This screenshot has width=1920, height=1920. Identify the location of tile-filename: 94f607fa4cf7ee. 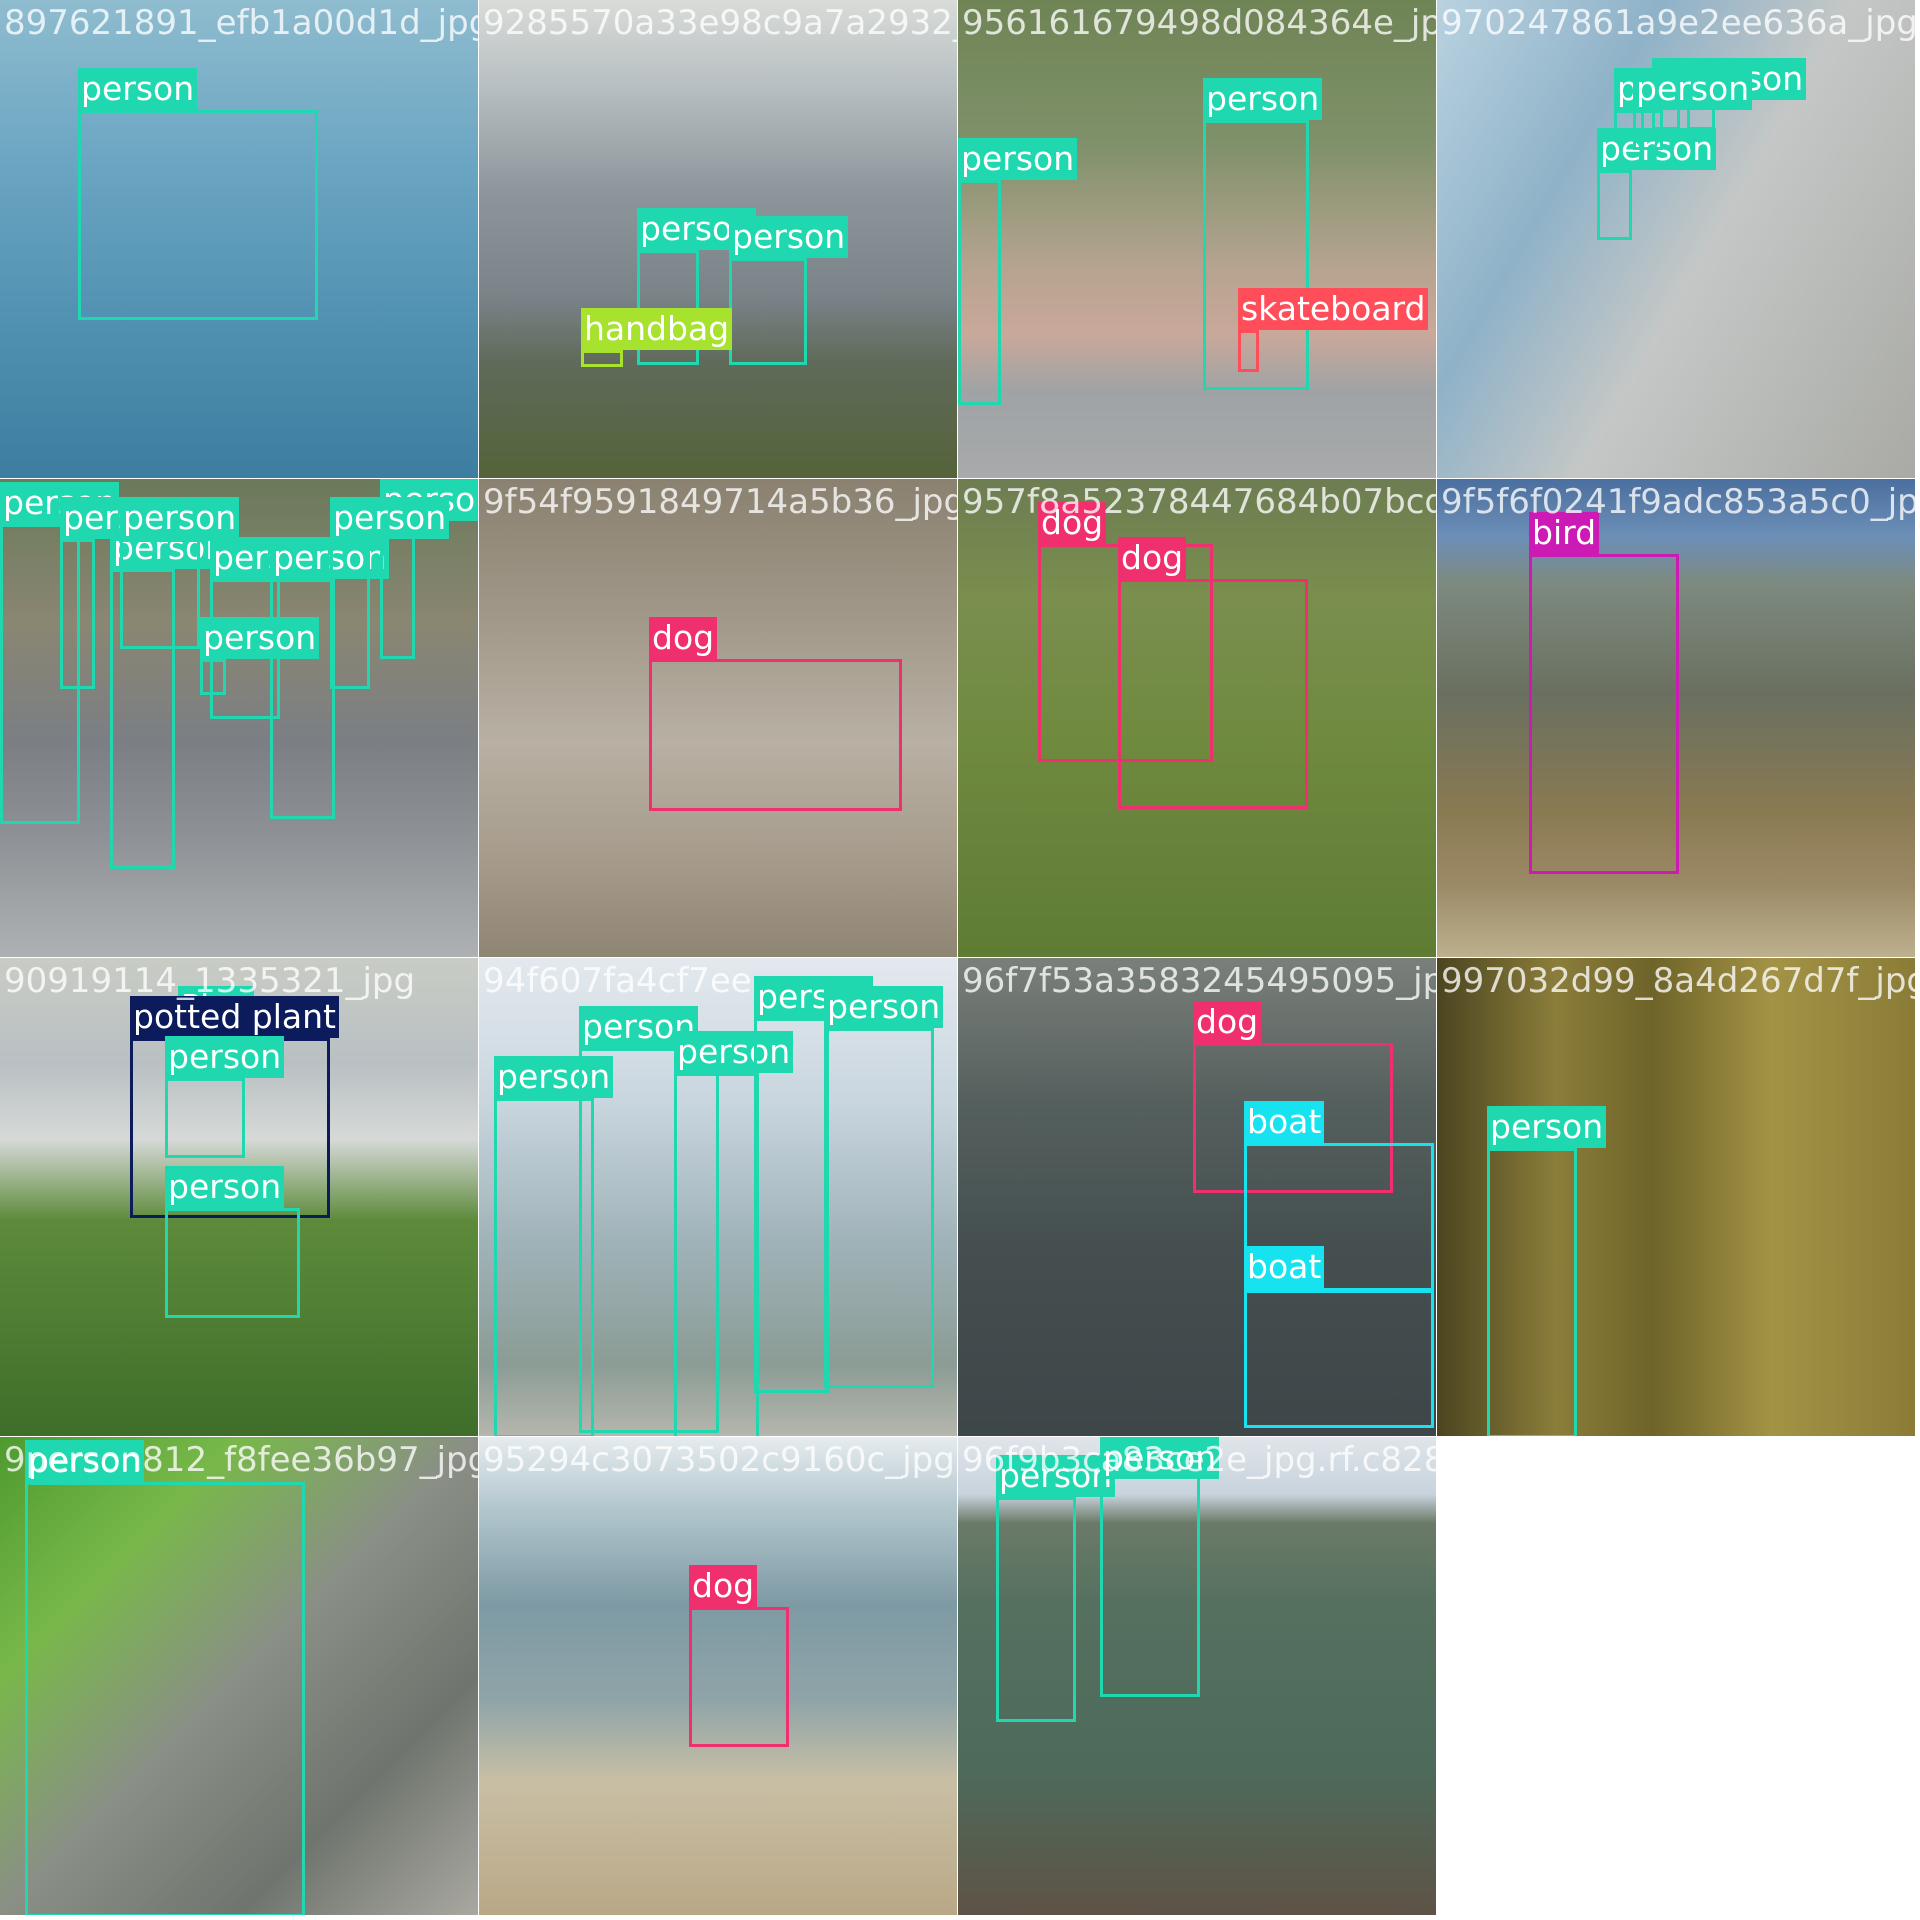
(617, 981).